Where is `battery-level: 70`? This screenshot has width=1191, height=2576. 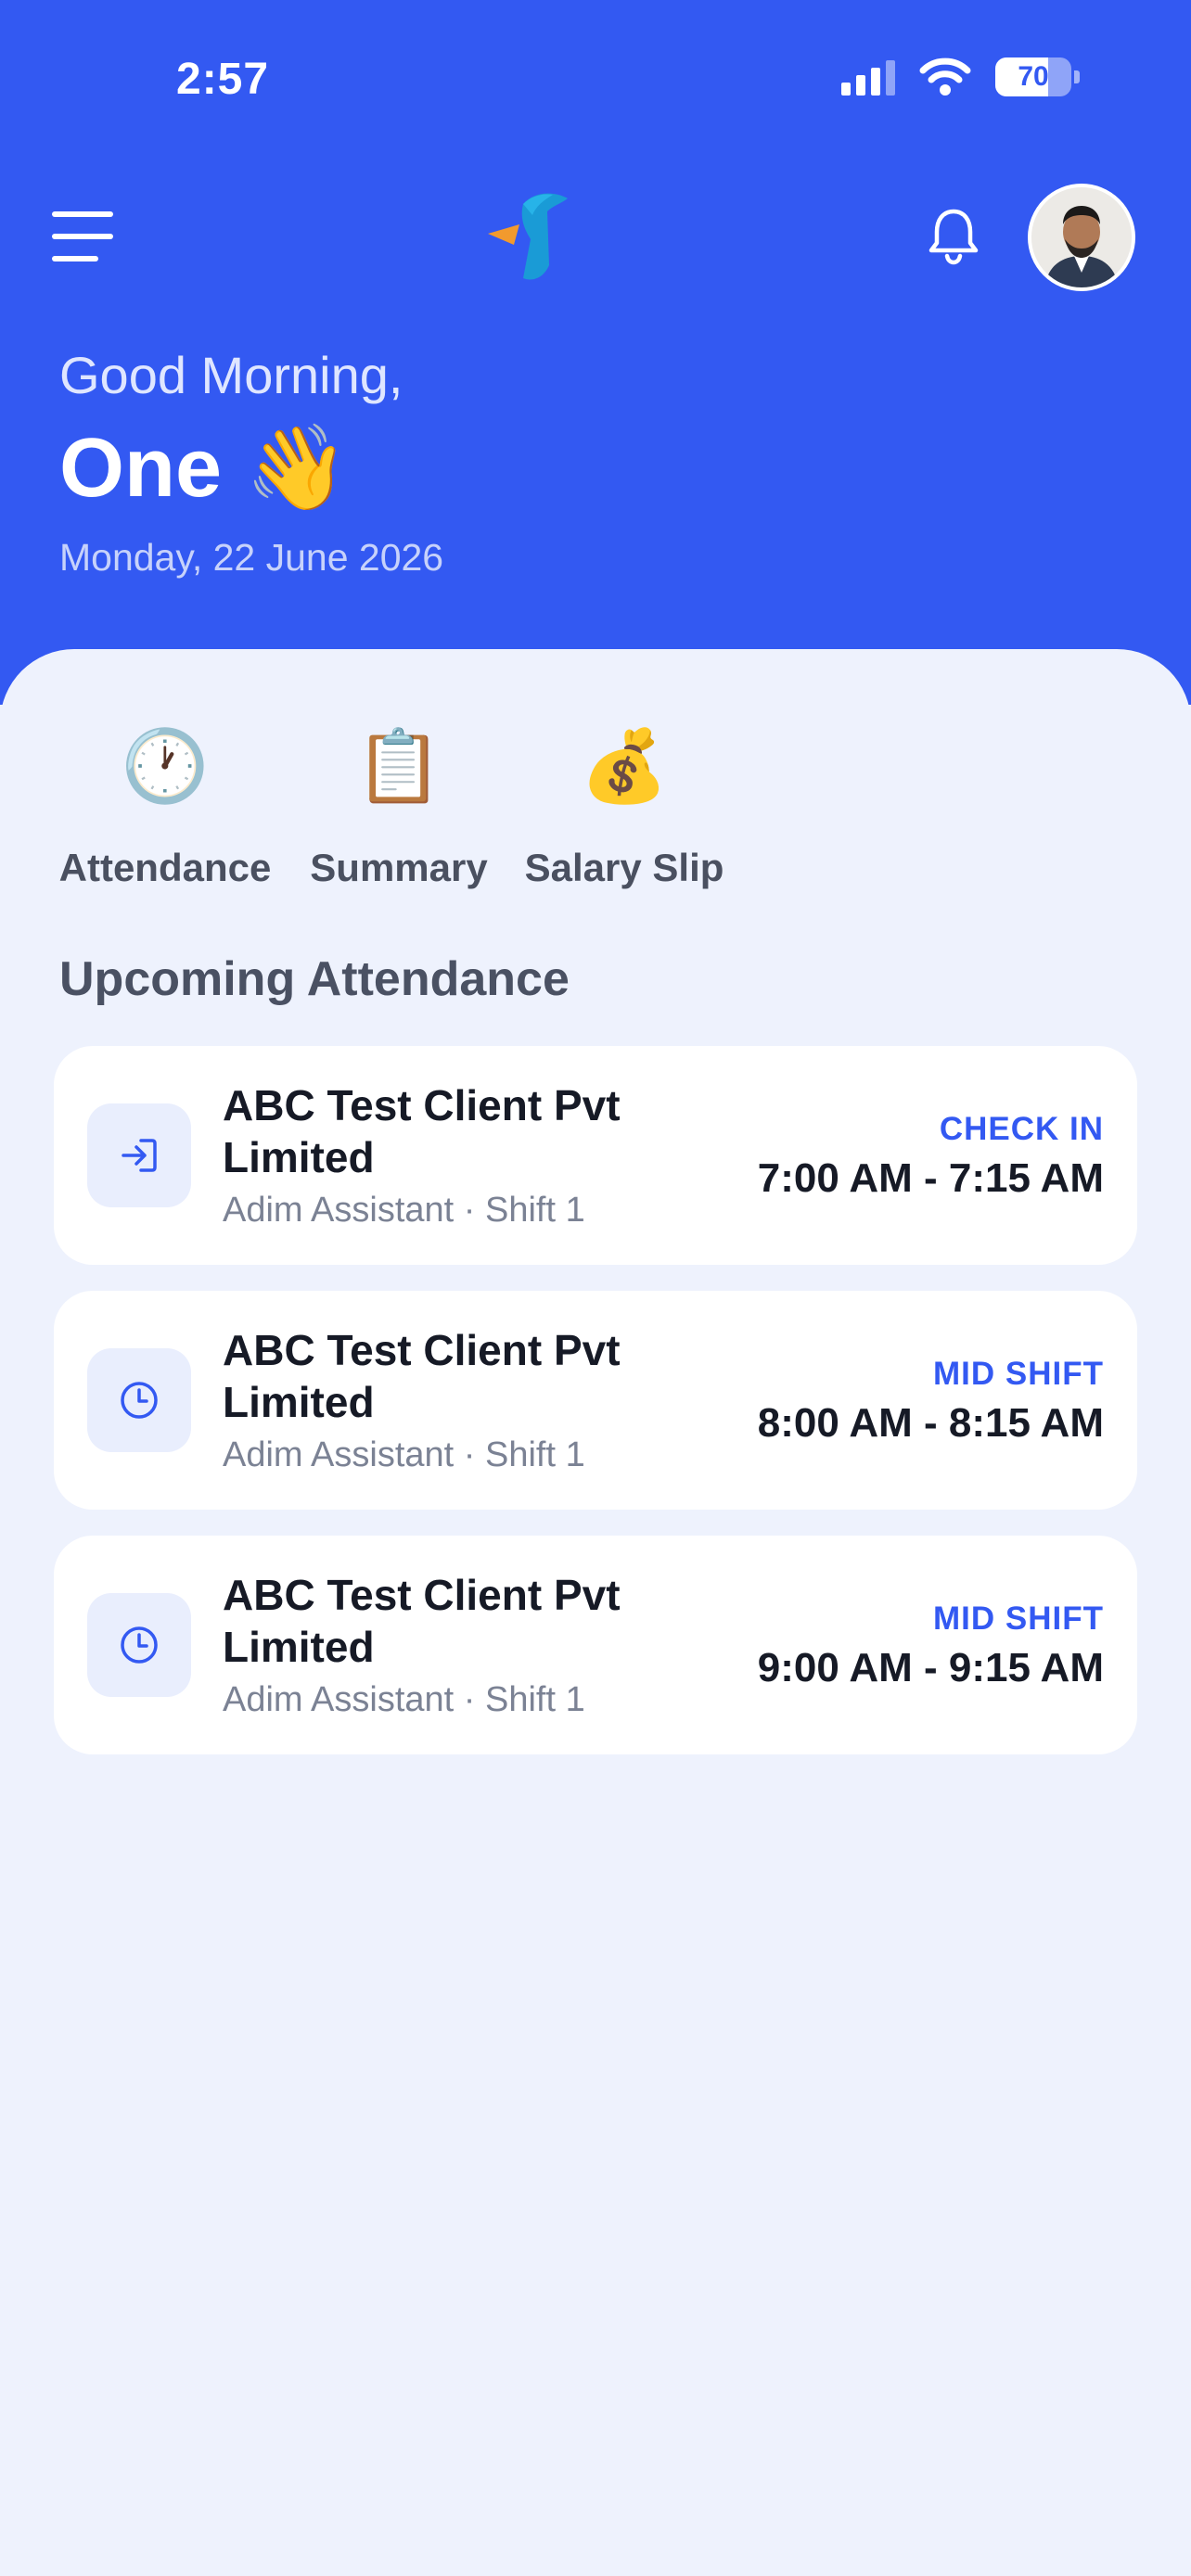 battery-level: 70 is located at coordinates (1033, 76).